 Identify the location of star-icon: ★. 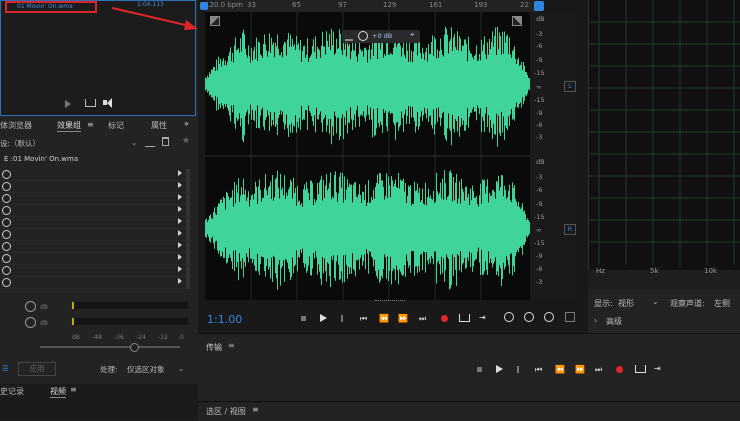
(186, 141).